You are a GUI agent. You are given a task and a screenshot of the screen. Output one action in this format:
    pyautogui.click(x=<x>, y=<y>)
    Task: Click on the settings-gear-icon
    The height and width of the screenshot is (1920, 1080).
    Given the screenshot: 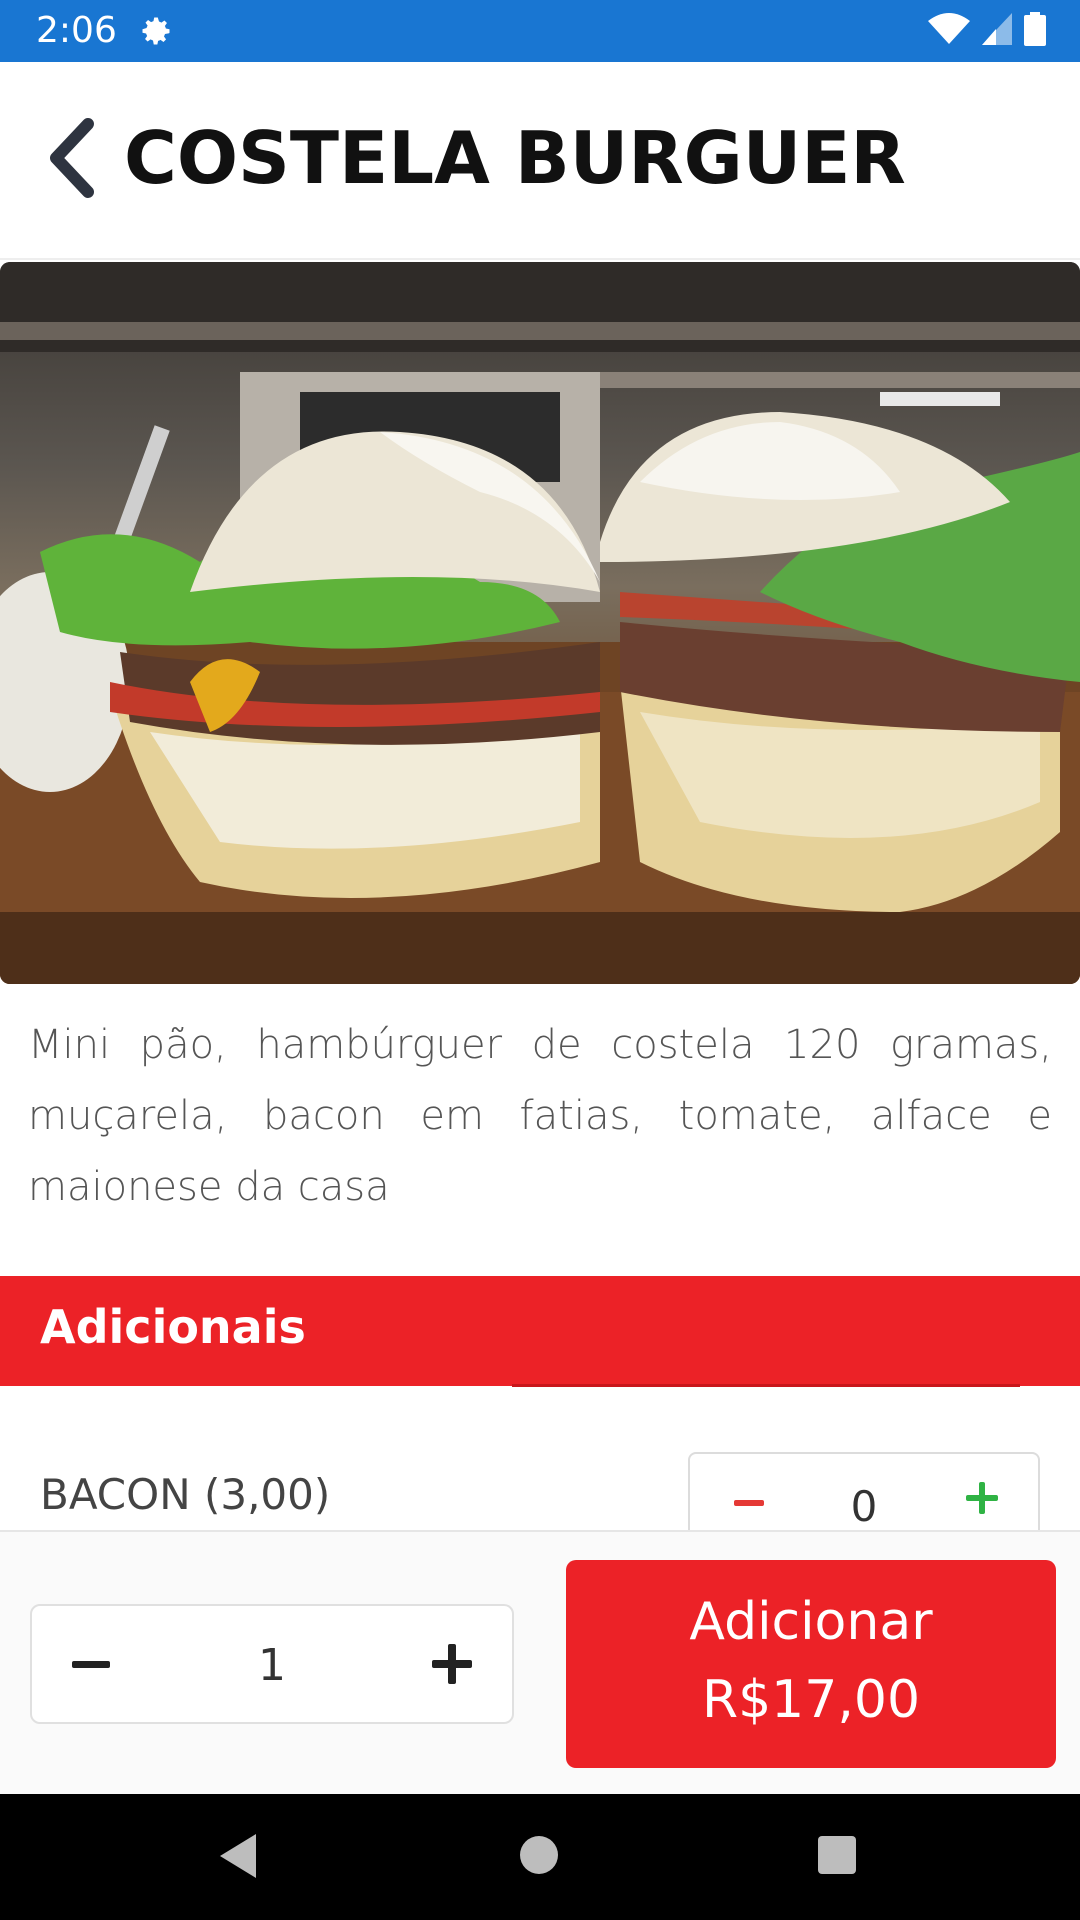 What is the action you would take?
    pyautogui.click(x=156, y=31)
    